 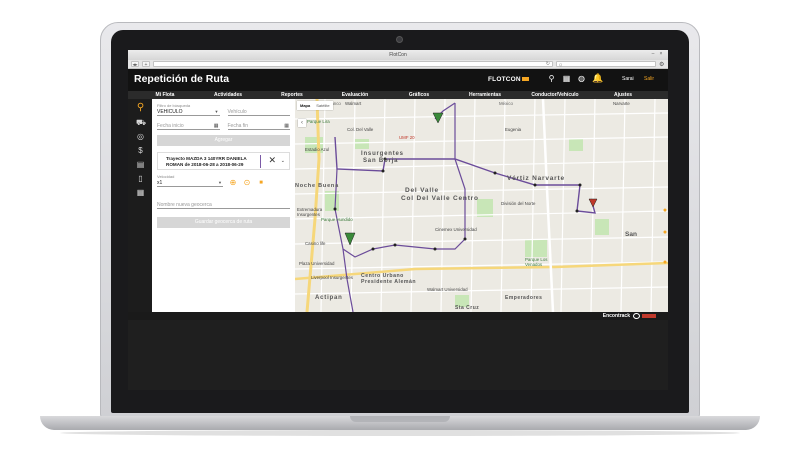 I want to click on browser-addressbar: ◂▸ + ↻ Q ⚙, so click(x=398, y=64).